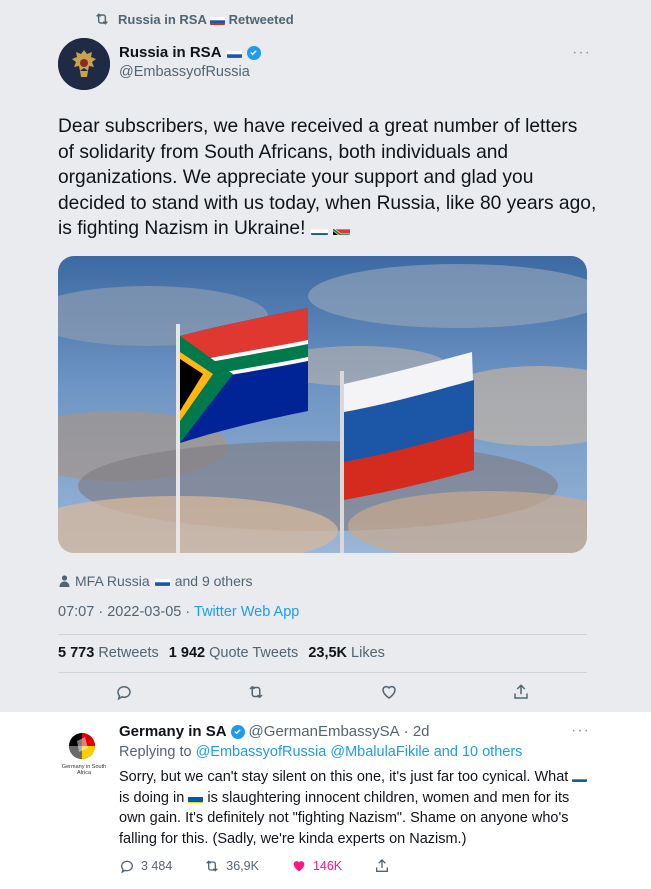 This screenshot has width=651, height=889. I want to click on liked-by: MFA Russia and 9 others, so click(155, 581).